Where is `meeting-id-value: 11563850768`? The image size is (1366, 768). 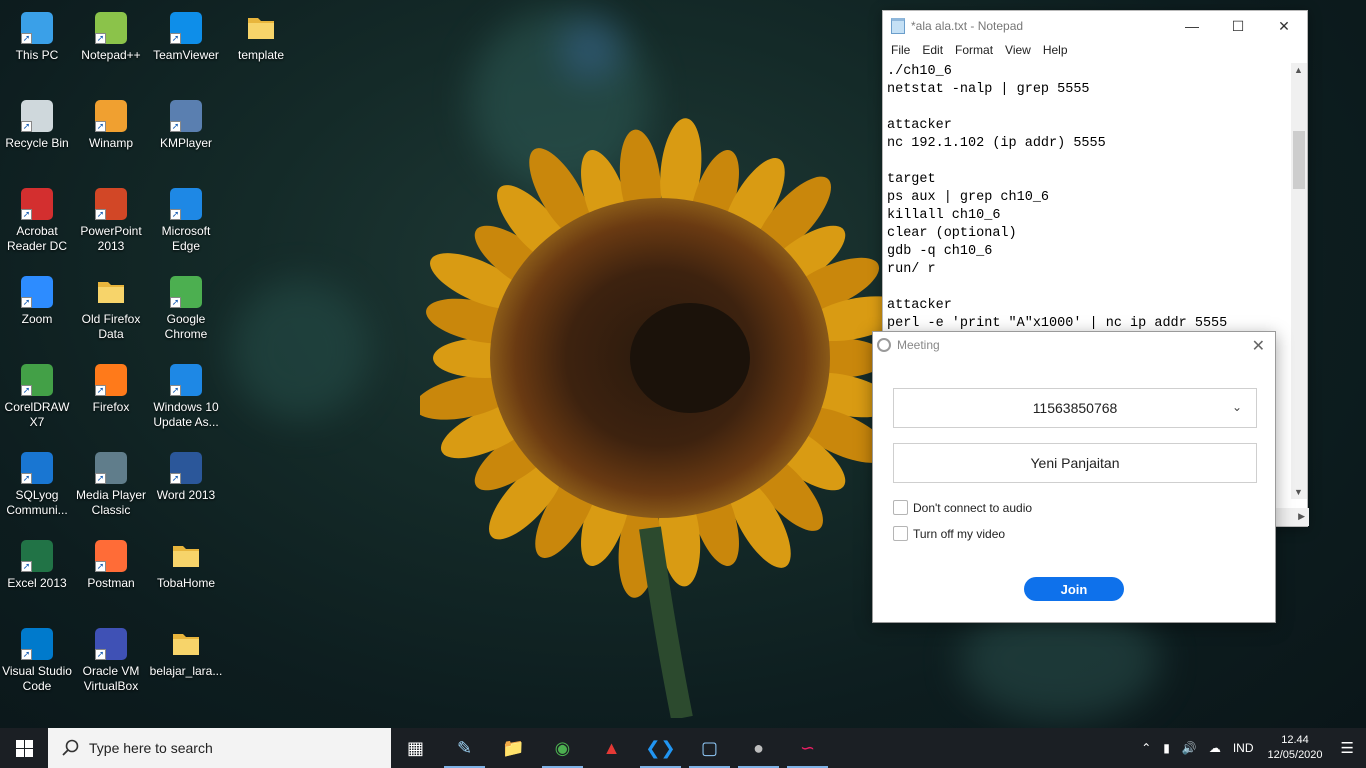
meeting-id-value: 11563850768 is located at coordinates (1075, 408).